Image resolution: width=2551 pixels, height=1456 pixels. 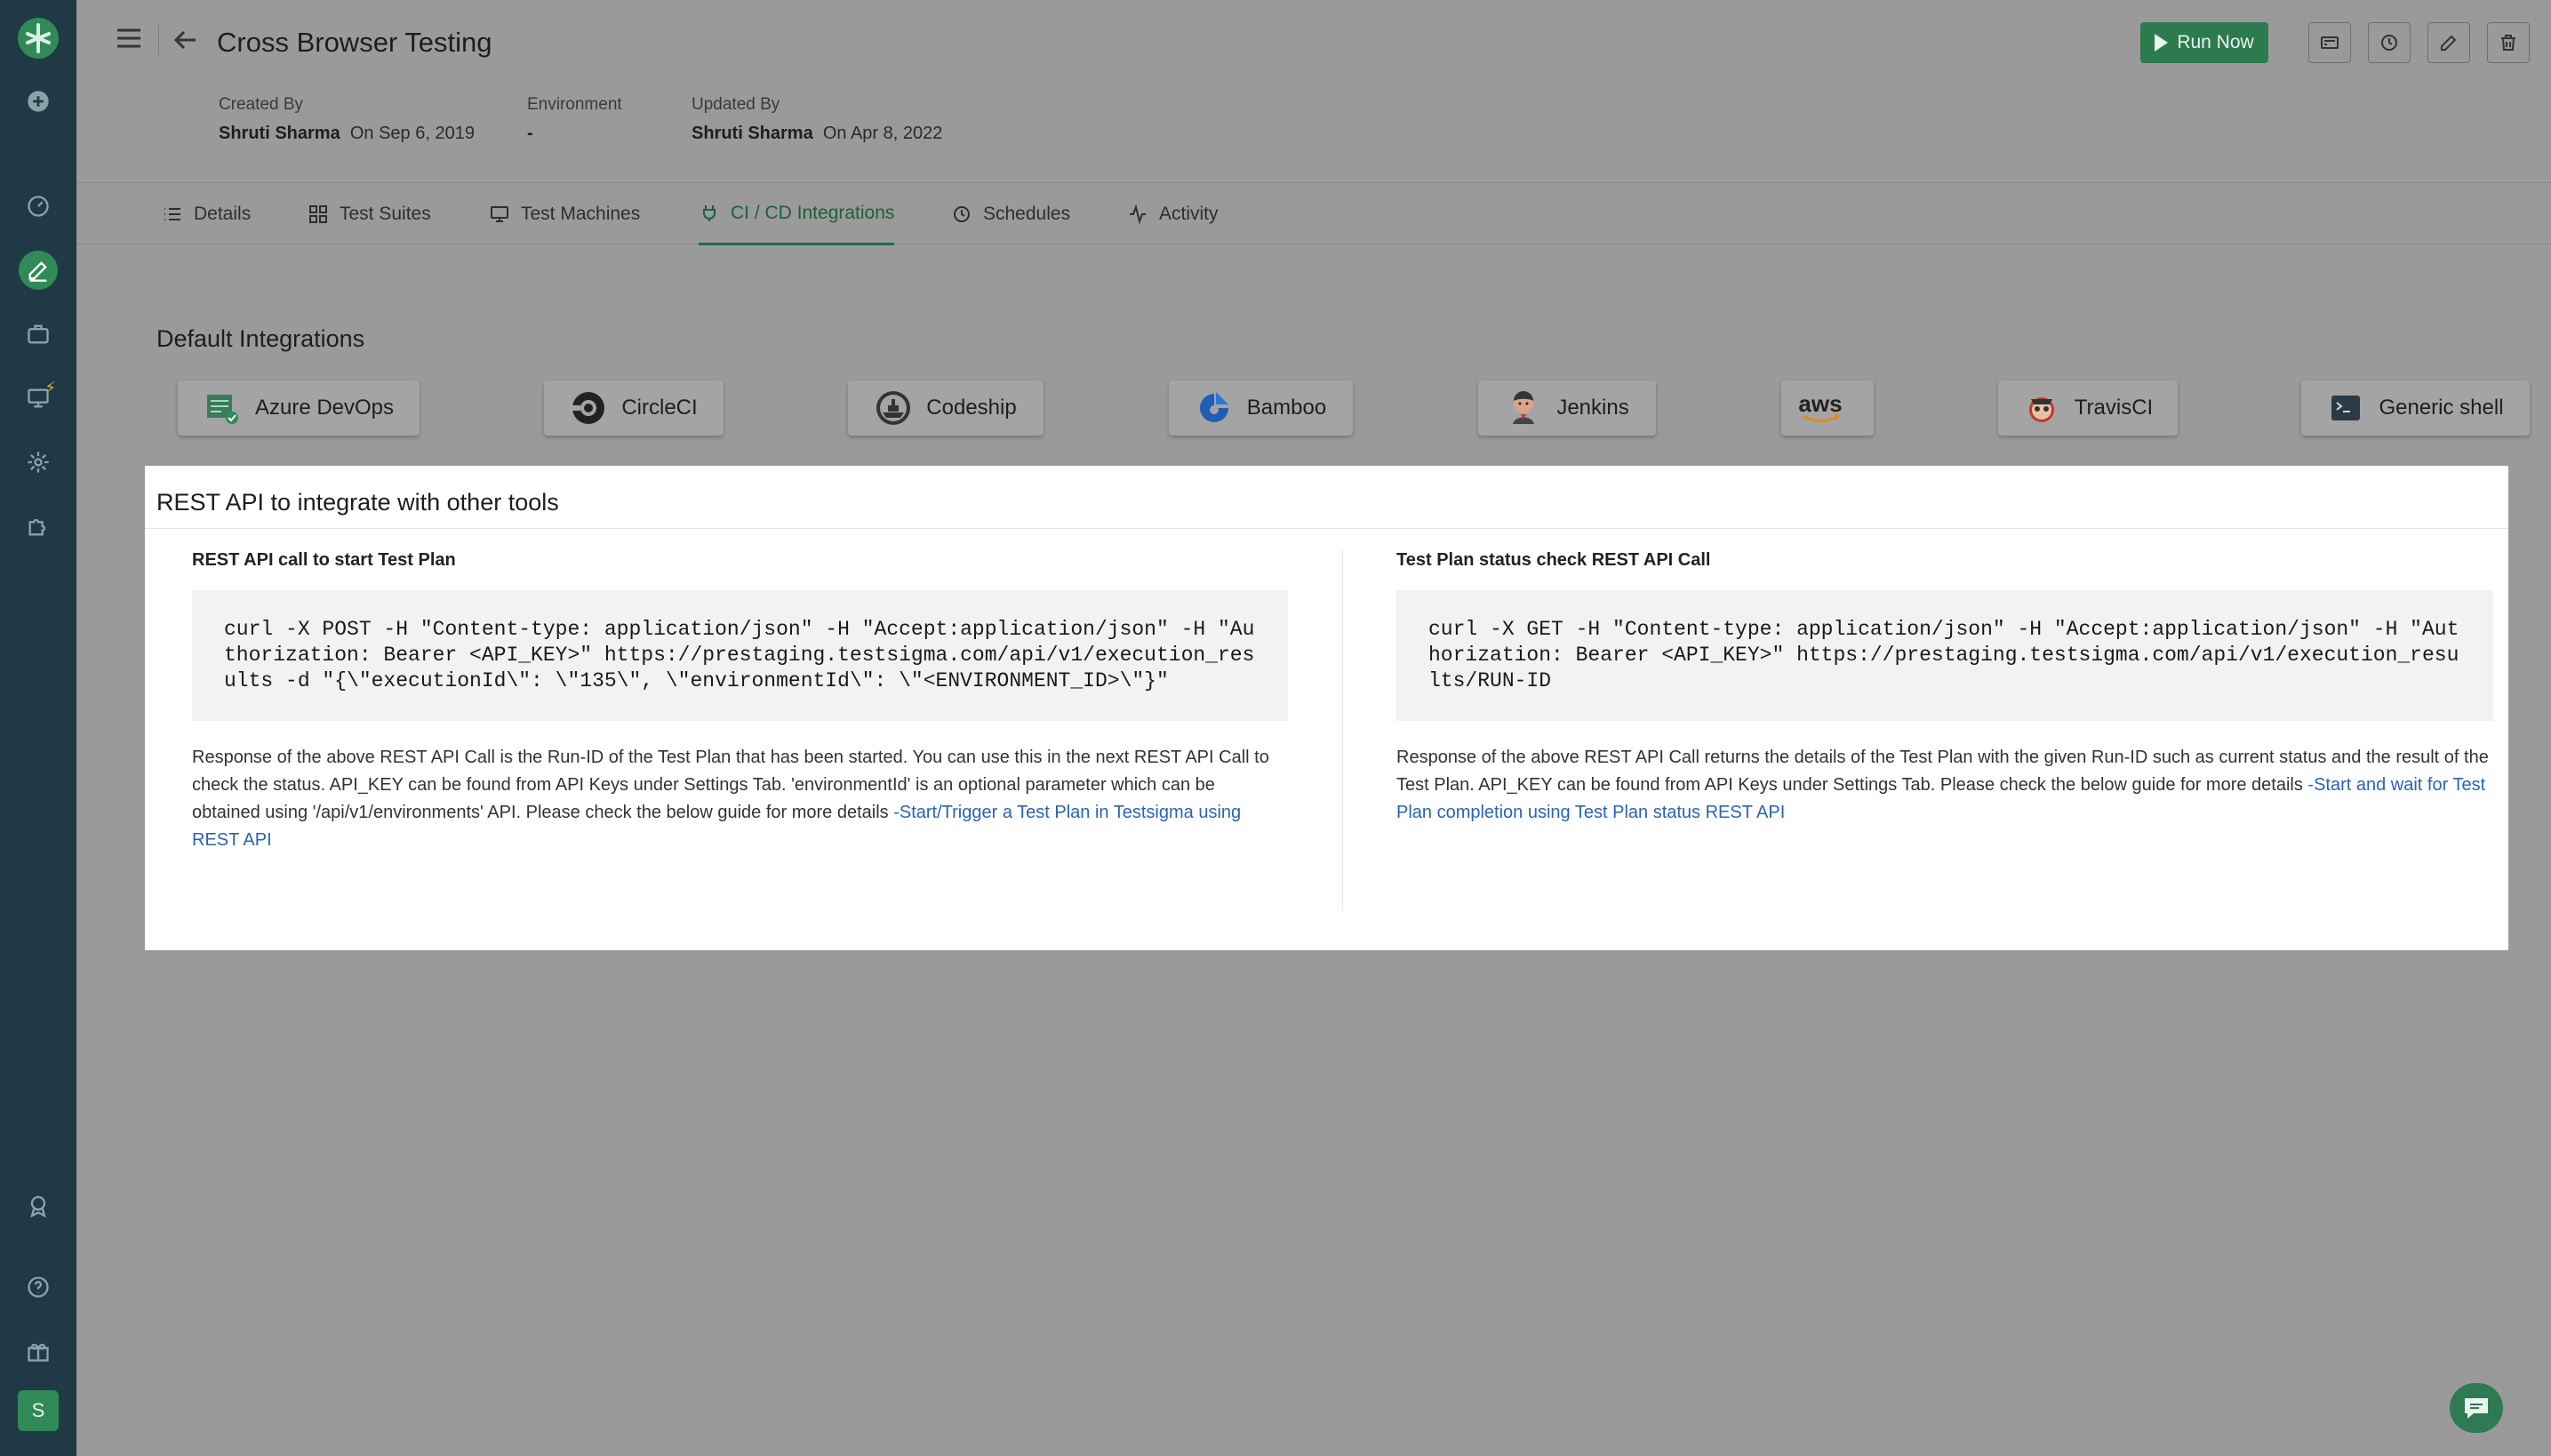 I want to click on test-development-icon, so click(x=38, y=270).